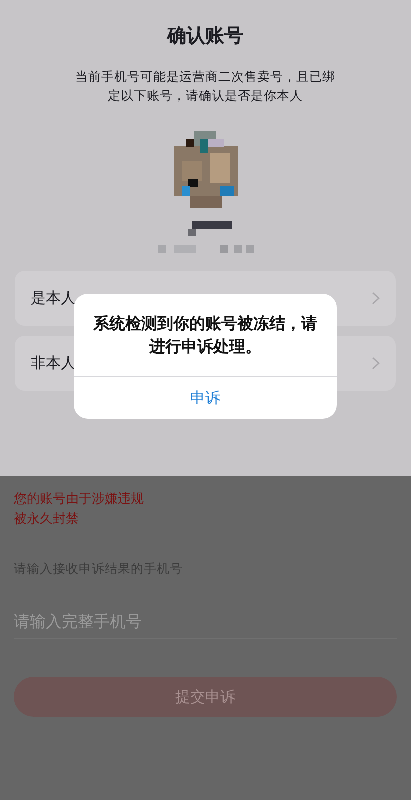 The height and width of the screenshot is (800, 411). What do you see at coordinates (206, 36) in the screenshot?
I see `page-title: 确认账号` at bounding box center [206, 36].